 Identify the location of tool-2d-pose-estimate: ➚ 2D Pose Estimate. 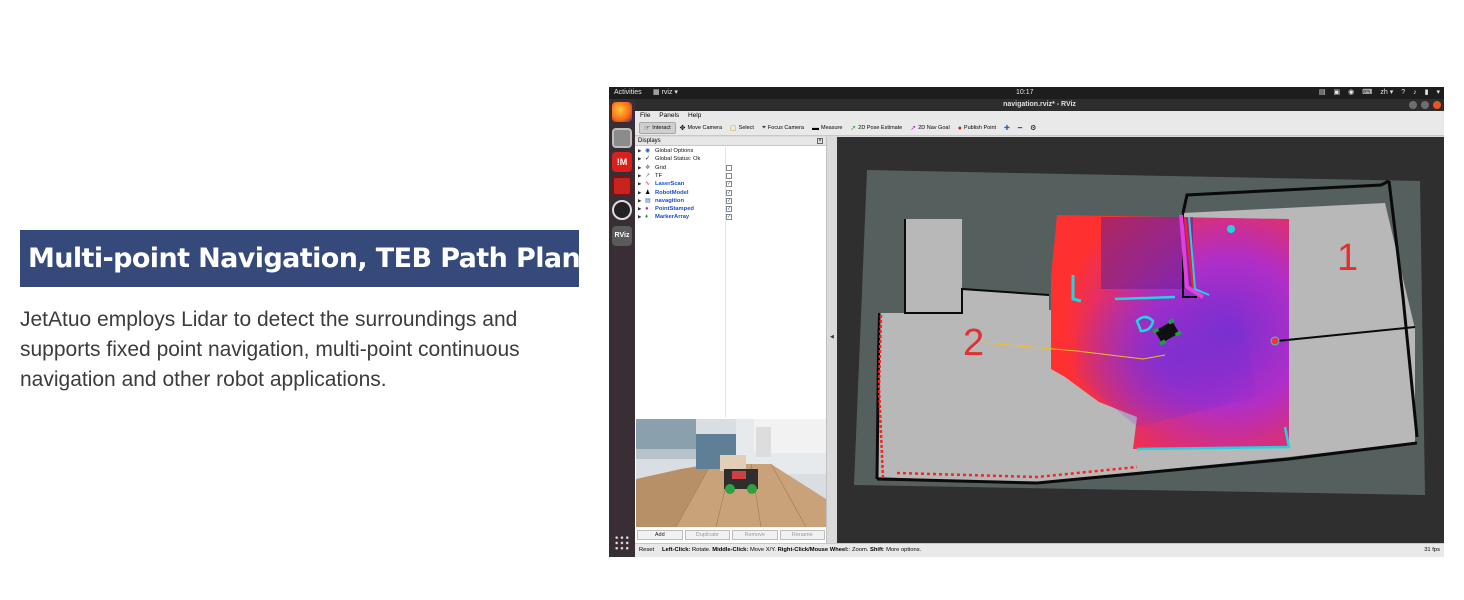
(876, 128).